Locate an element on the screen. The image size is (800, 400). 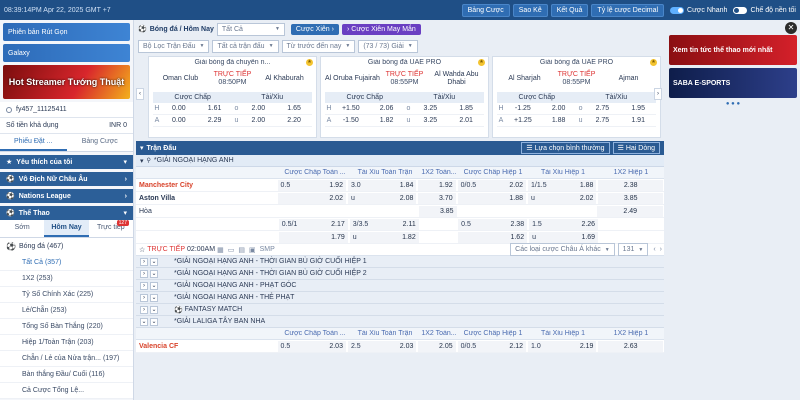
tab-today: Hôm Nay is located at coordinates (66, 228).